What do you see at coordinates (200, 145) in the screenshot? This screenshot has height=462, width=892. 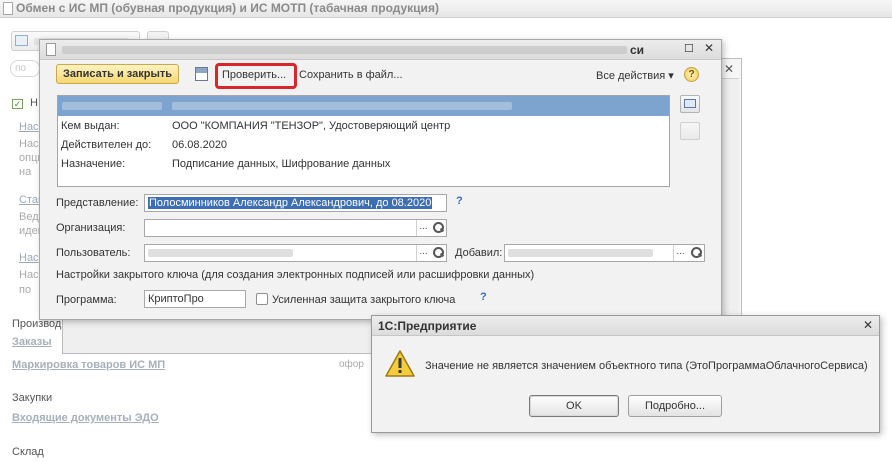 I see `valid-until-value: 06.08.2020` at bounding box center [200, 145].